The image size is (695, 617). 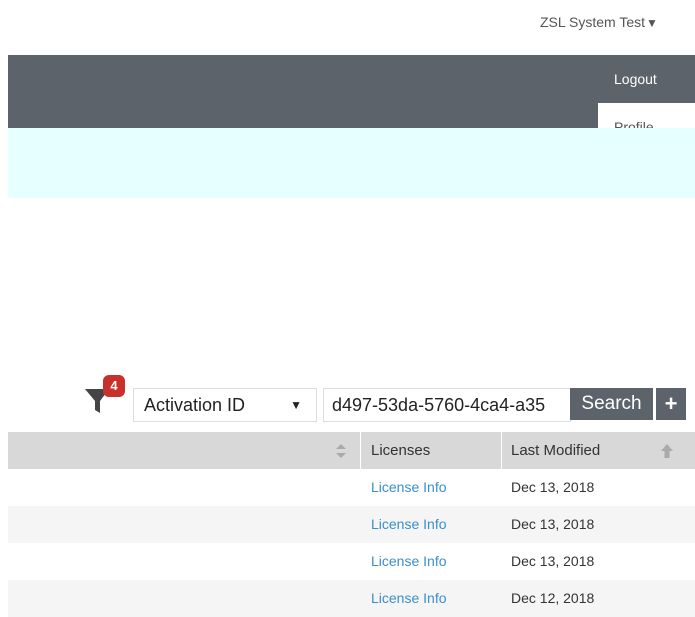 What do you see at coordinates (646, 79) in the screenshot?
I see `logout-menu-item: Logout` at bounding box center [646, 79].